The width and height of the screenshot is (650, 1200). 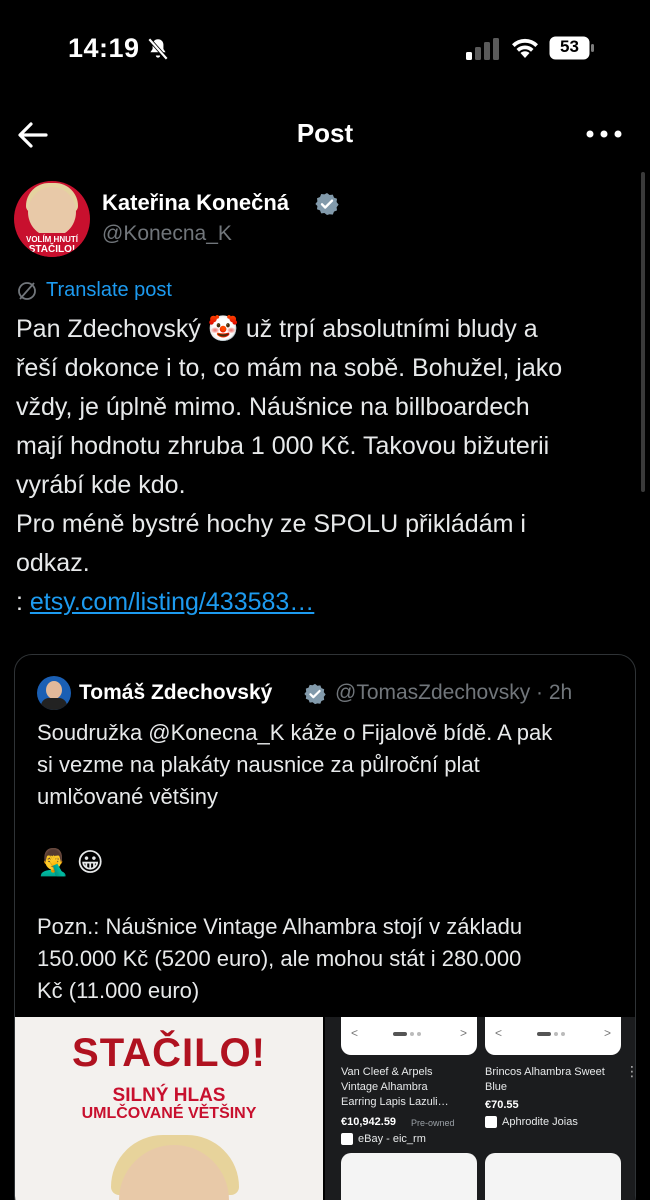 I want to click on author-name: Kateřina Konečná, so click(x=195, y=203).